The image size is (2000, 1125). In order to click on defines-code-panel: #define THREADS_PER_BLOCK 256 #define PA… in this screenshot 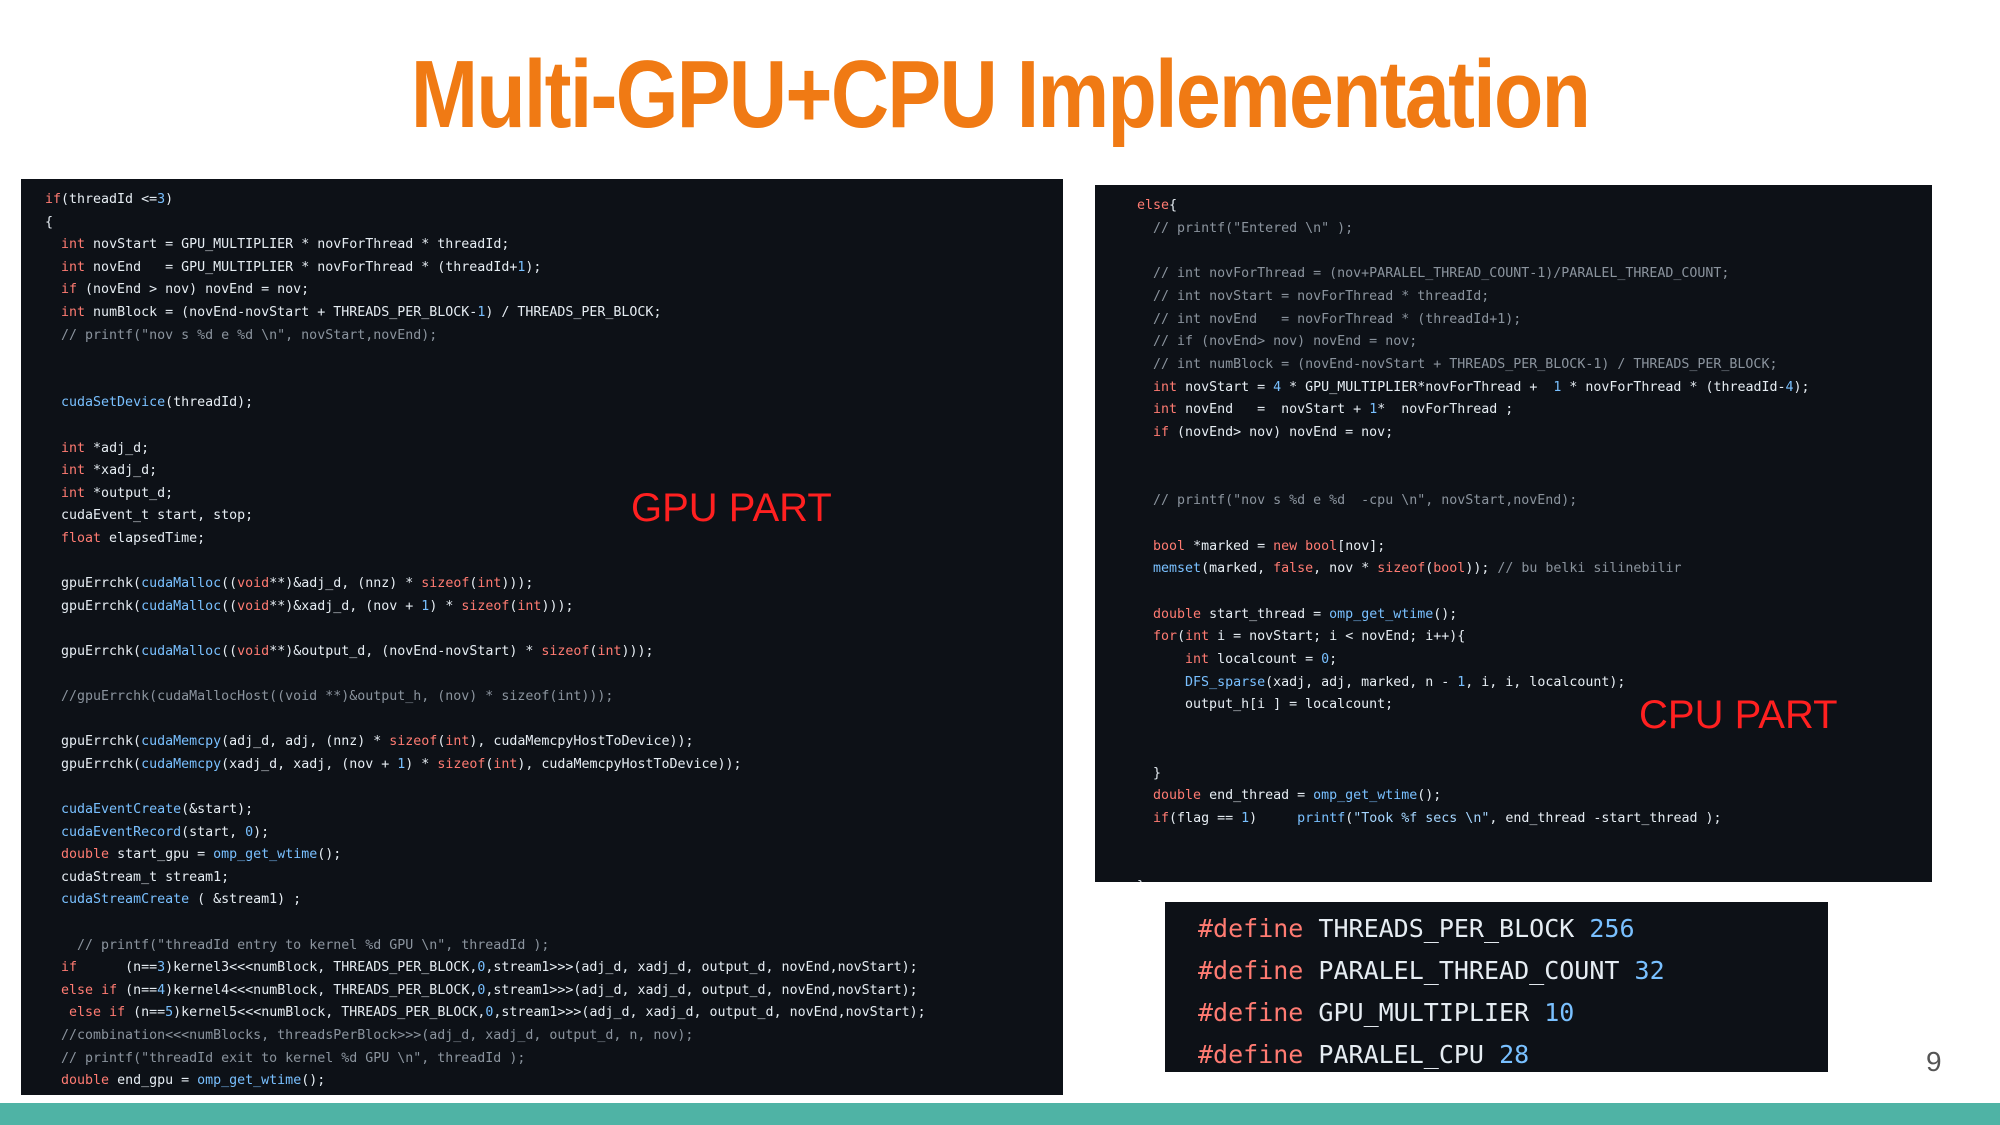, I will do `click(1496, 987)`.